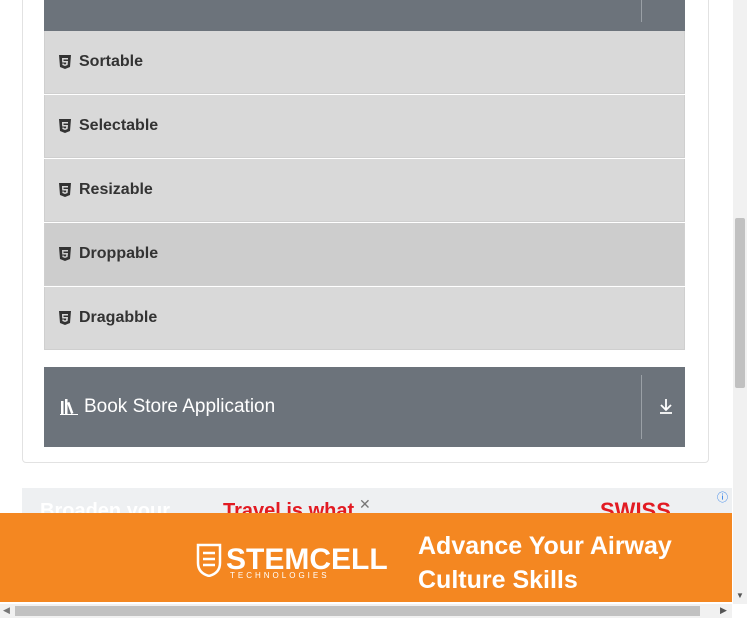 The image size is (747, 618). What do you see at coordinates (364, 407) in the screenshot?
I see `book-store-header: Book Store Application` at bounding box center [364, 407].